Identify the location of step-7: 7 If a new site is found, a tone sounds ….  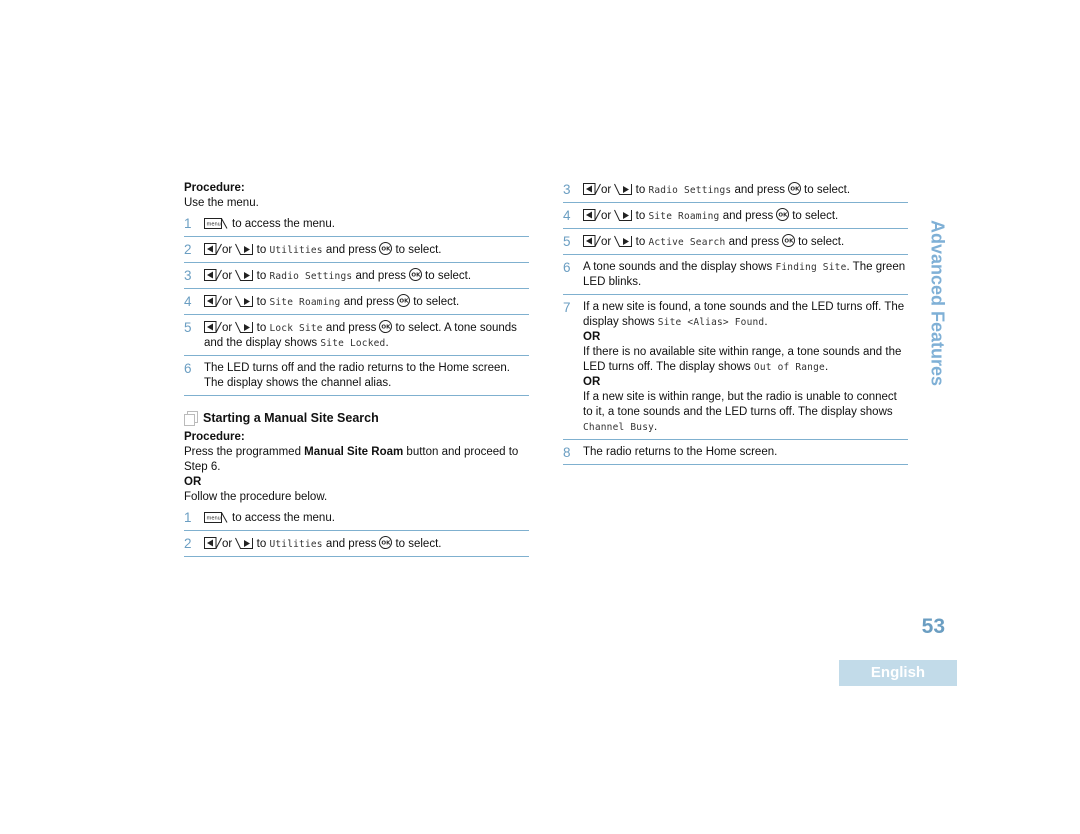
(735, 370).